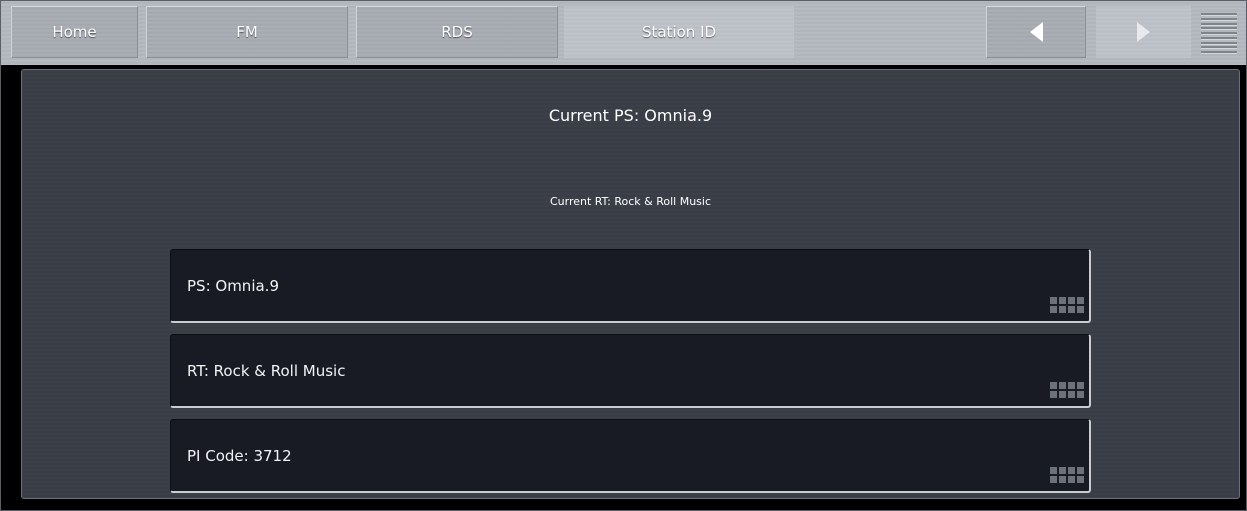 This screenshot has height=511, width=1247. I want to click on chevron-left-icon, so click(1036, 32).